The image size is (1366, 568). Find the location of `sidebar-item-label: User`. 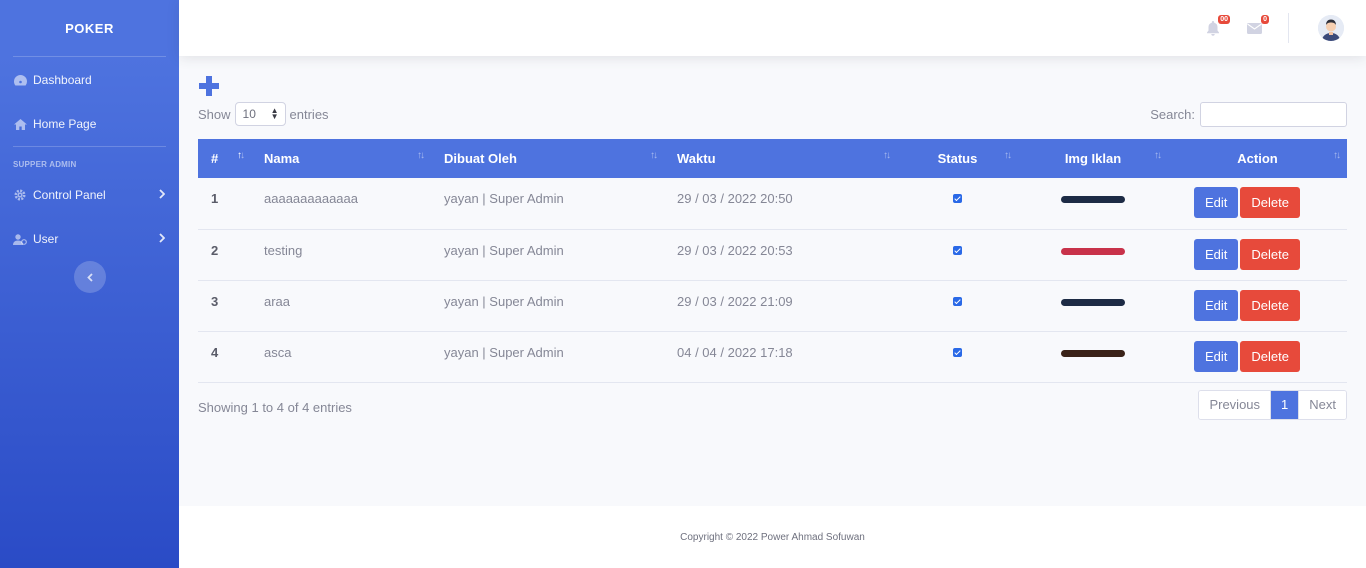

sidebar-item-label: User is located at coordinates (46, 239).